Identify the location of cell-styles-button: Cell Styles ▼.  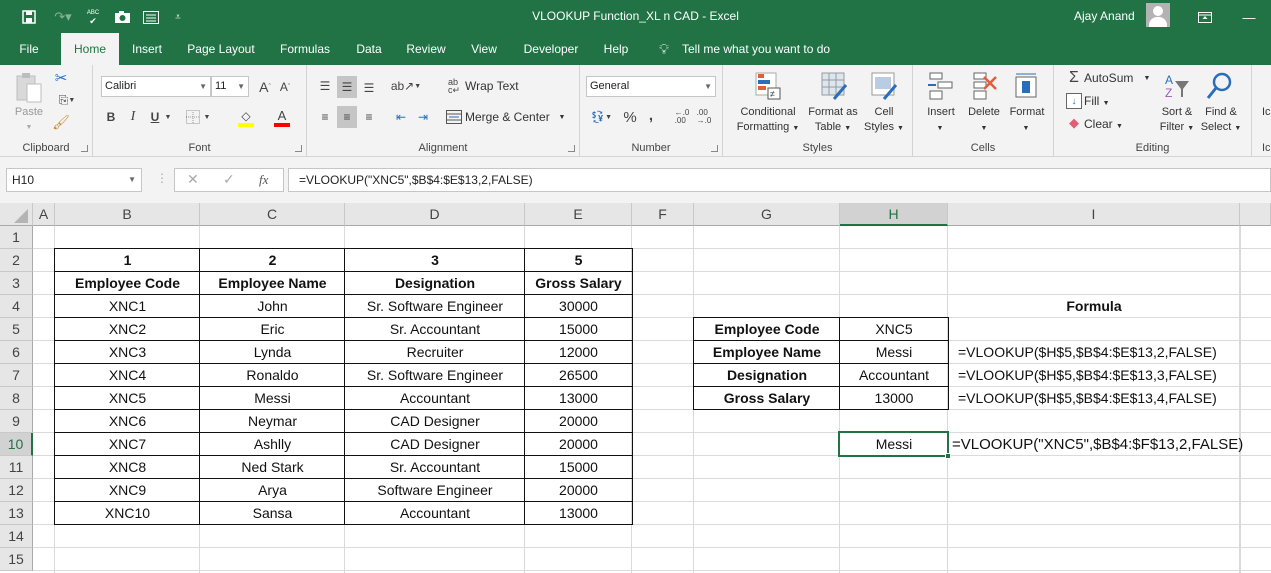
(884, 120).